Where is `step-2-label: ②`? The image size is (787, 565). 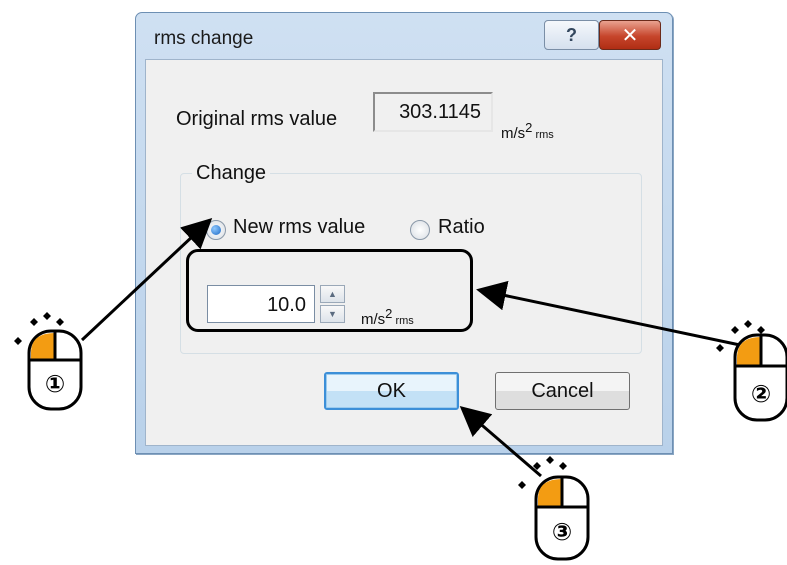
step-2-label: ② is located at coordinates (761, 394).